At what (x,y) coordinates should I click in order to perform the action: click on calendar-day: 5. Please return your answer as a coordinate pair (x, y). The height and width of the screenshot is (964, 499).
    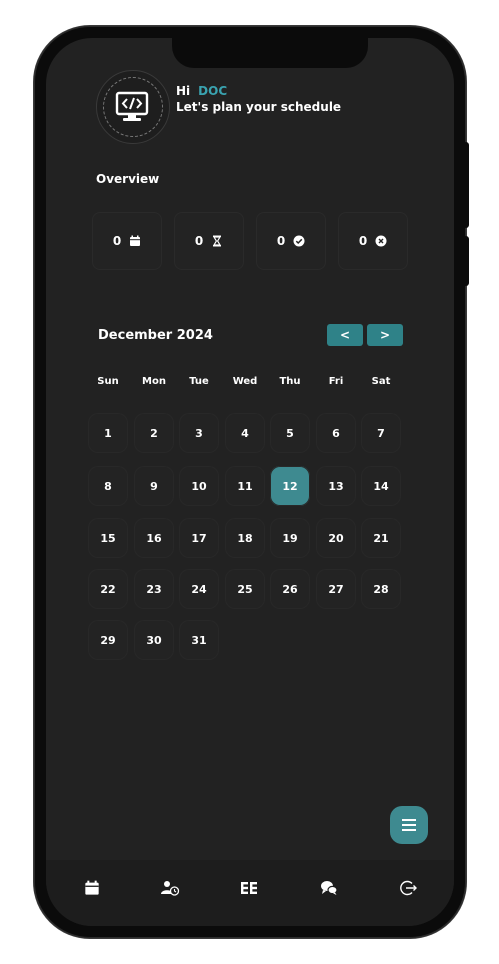
    Looking at the image, I should click on (290, 433).